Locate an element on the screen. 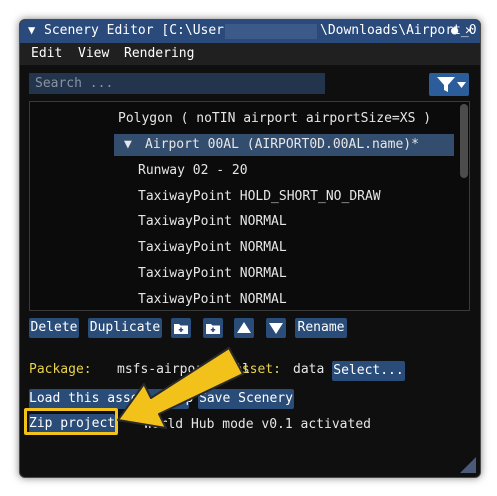 The width and height of the screenshot is (497, 496). arrow-icon is located at coordinates (180, 388).